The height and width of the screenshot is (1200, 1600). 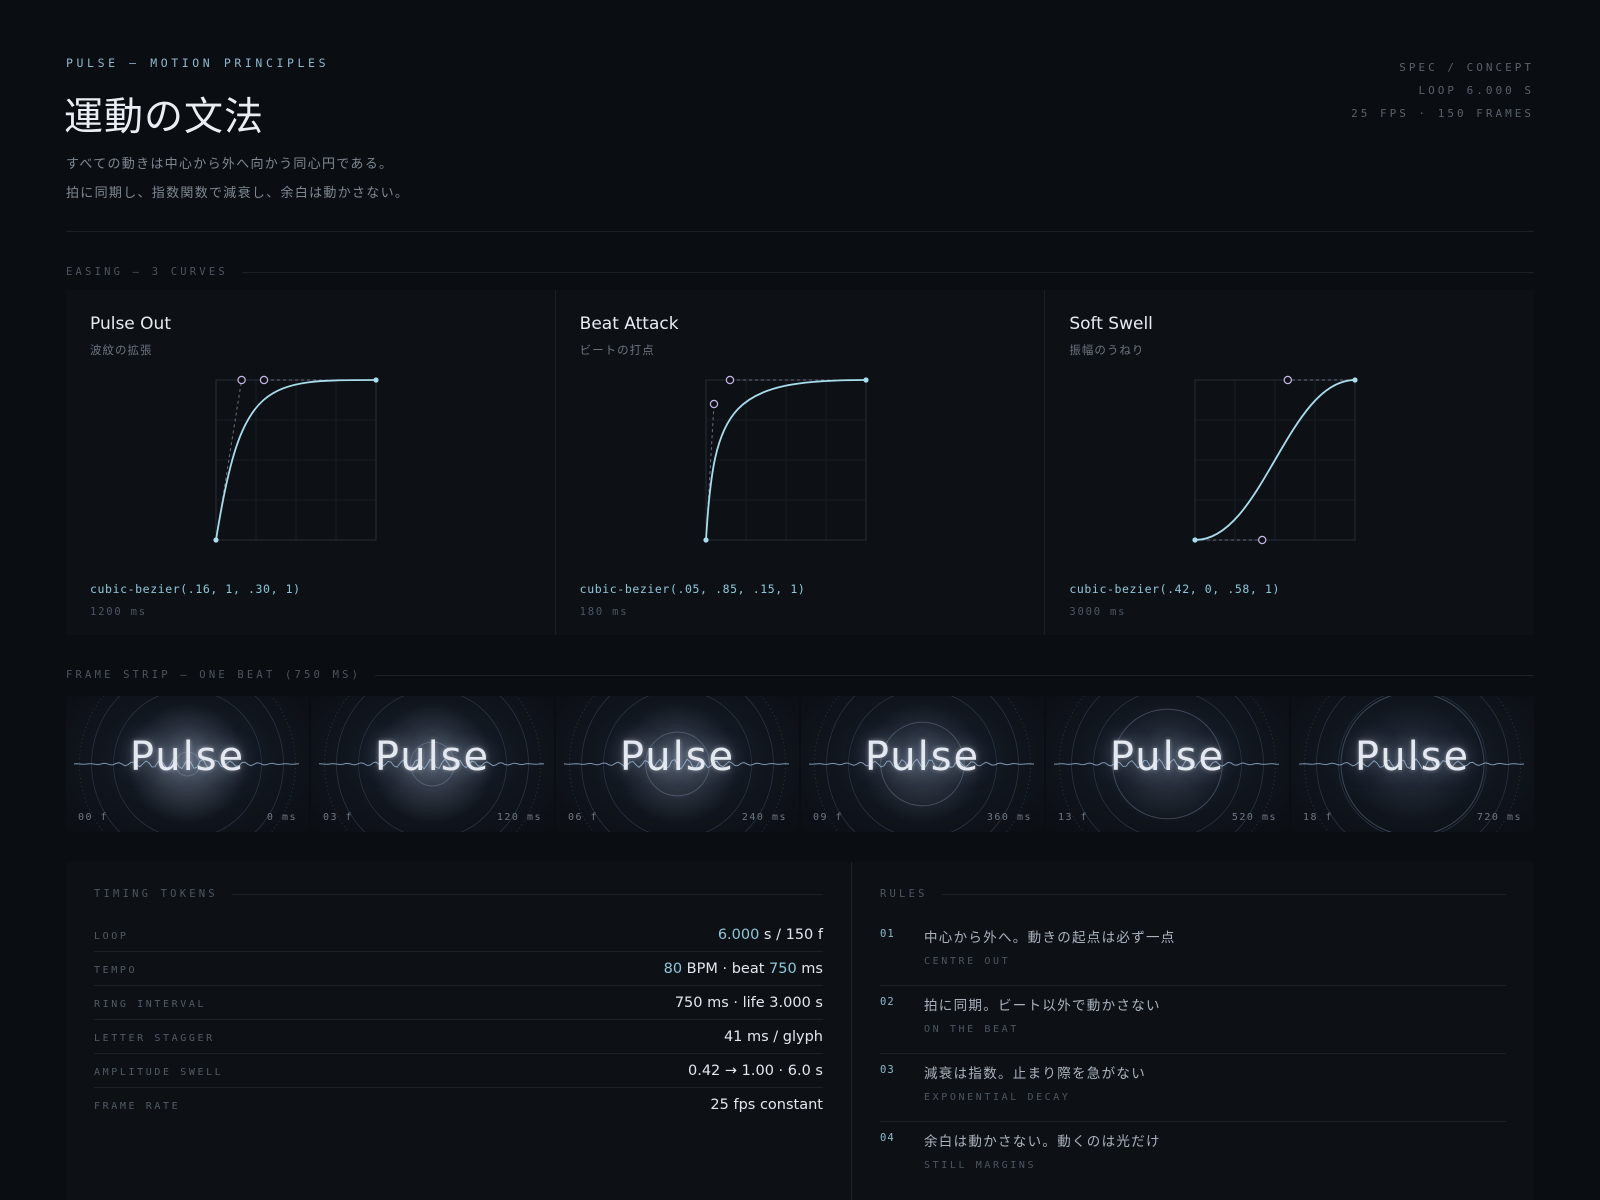 I want to click on frame-thumb: Pulse 00 f 0 ms, so click(x=187, y=764).